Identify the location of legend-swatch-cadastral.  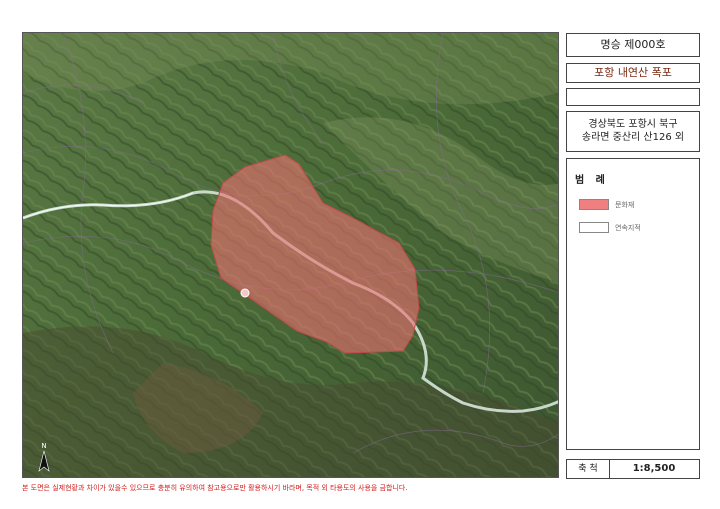
(594, 227).